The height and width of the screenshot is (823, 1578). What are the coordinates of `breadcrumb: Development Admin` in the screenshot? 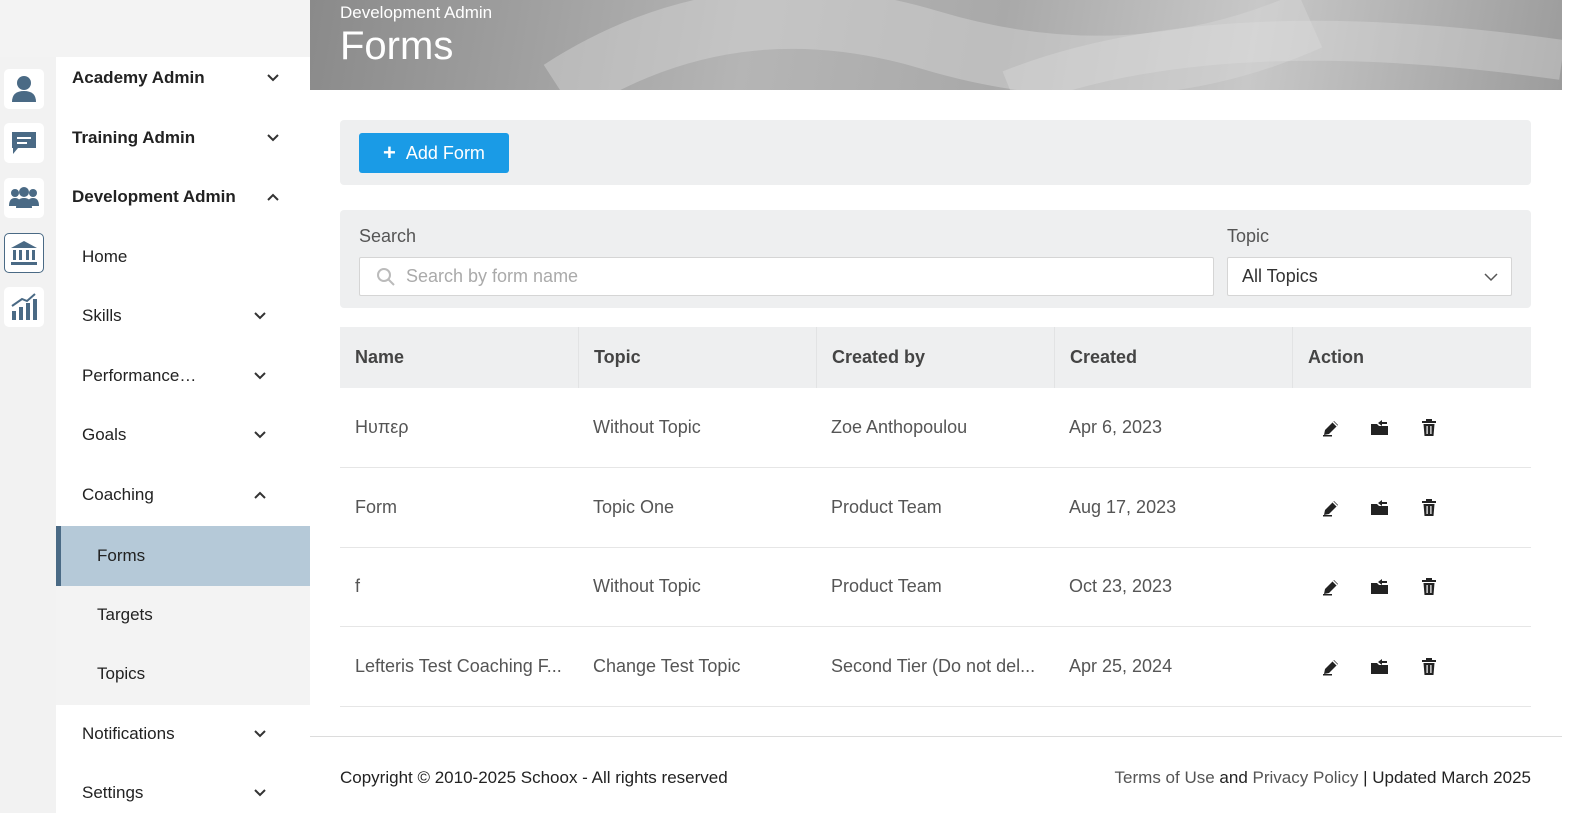 It's located at (416, 12).